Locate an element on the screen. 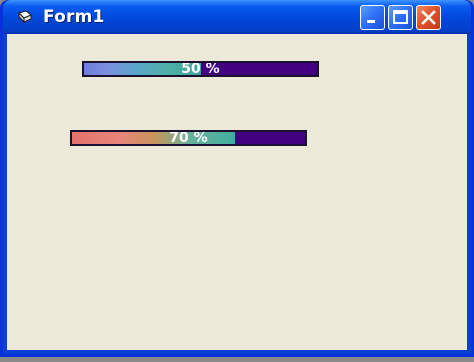 This screenshot has height=362, width=474. close-button is located at coordinates (428, 17).